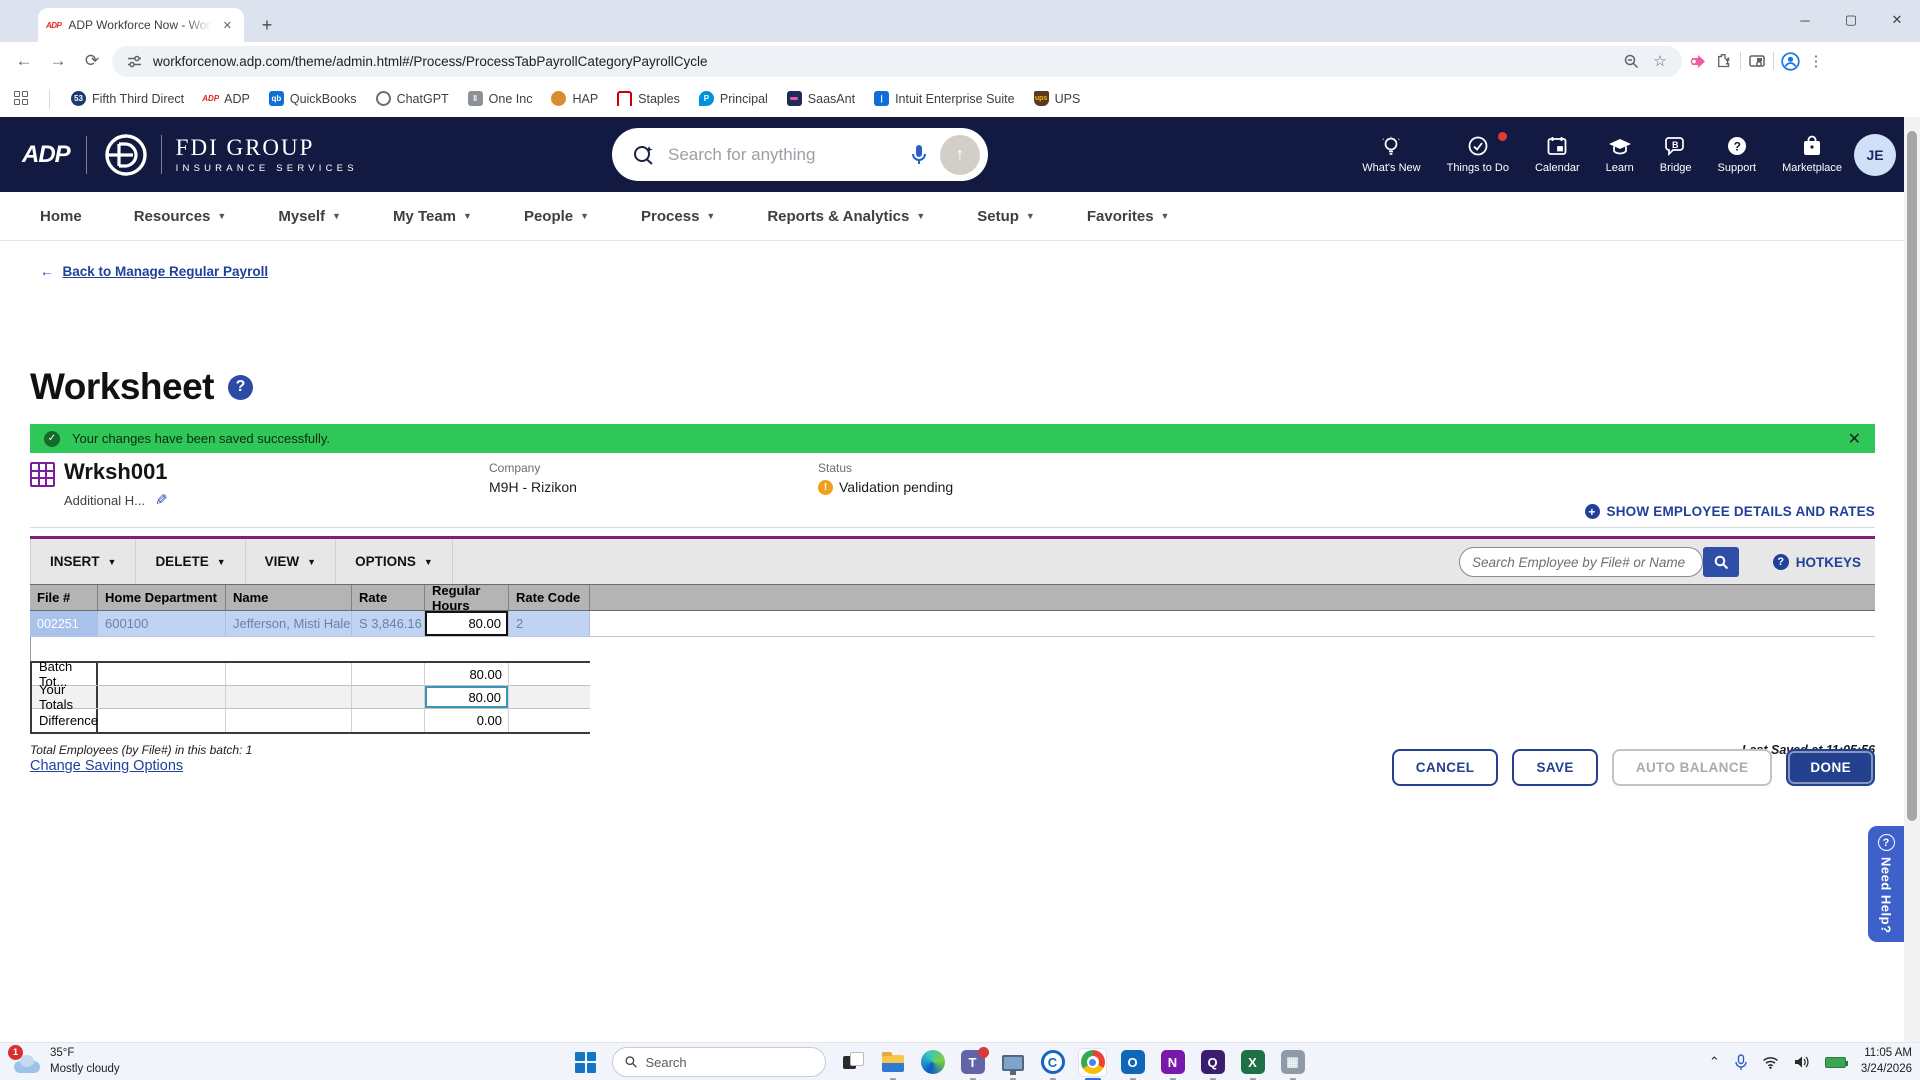 Image resolution: width=1920 pixels, height=1080 pixels. What do you see at coordinates (180, 216) in the screenshot?
I see `nav-item-resources: Resources ▼` at bounding box center [180, 216].